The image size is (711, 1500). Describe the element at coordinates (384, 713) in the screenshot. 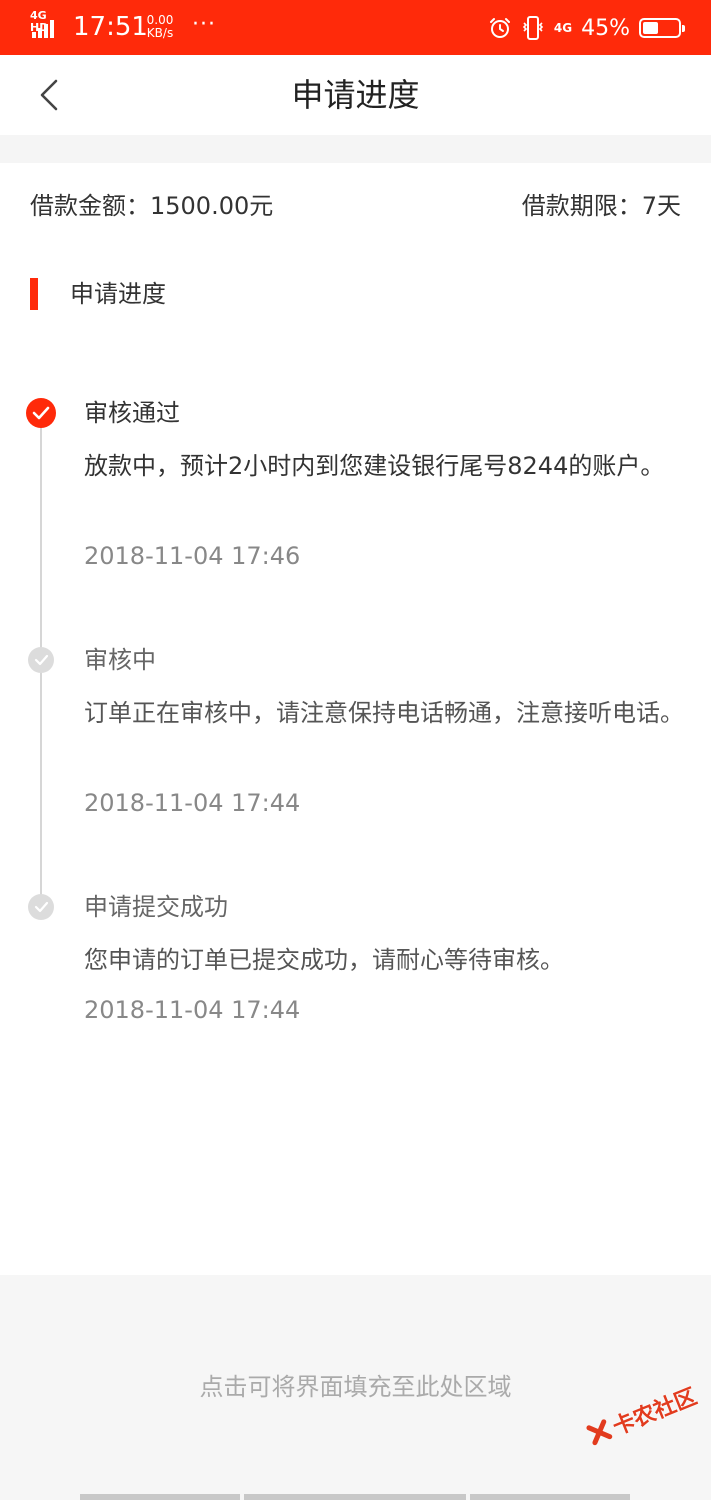

I see `step-description: 订单正在审核中，请注意保持电话畅通，注意接听电话。` at that location.